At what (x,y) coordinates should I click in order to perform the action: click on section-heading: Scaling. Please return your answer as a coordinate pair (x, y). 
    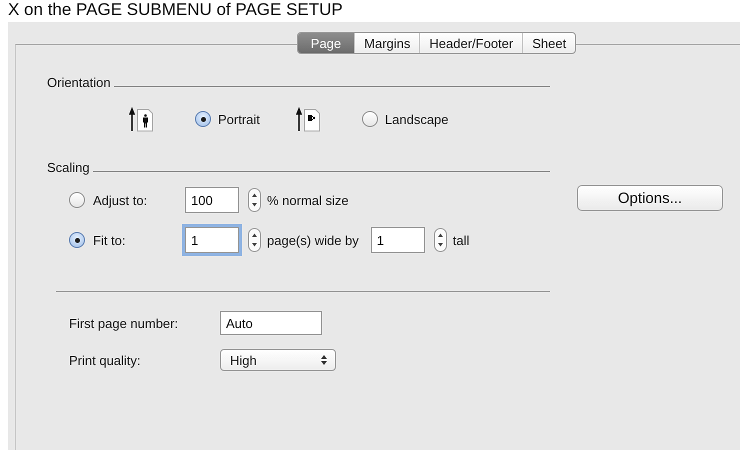
    Looking at the image, I should click on (68, 167).